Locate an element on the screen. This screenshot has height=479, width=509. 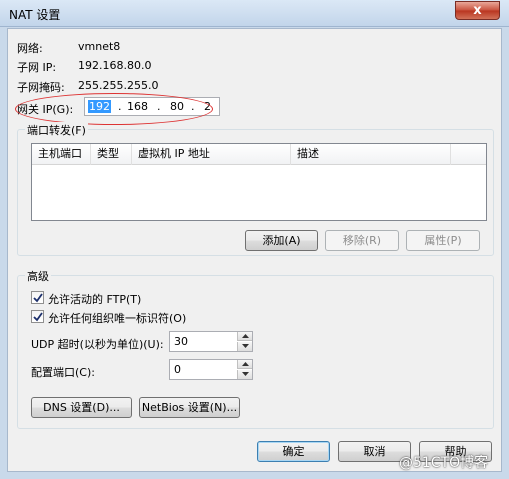
table-header: 主机端口 类型 虚拟机 IP 地址 描述 is located at coordinates (259, 154).